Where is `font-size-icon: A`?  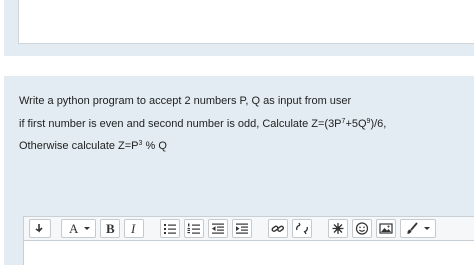
font-size-icon: A is located at coordinates (74, 228).